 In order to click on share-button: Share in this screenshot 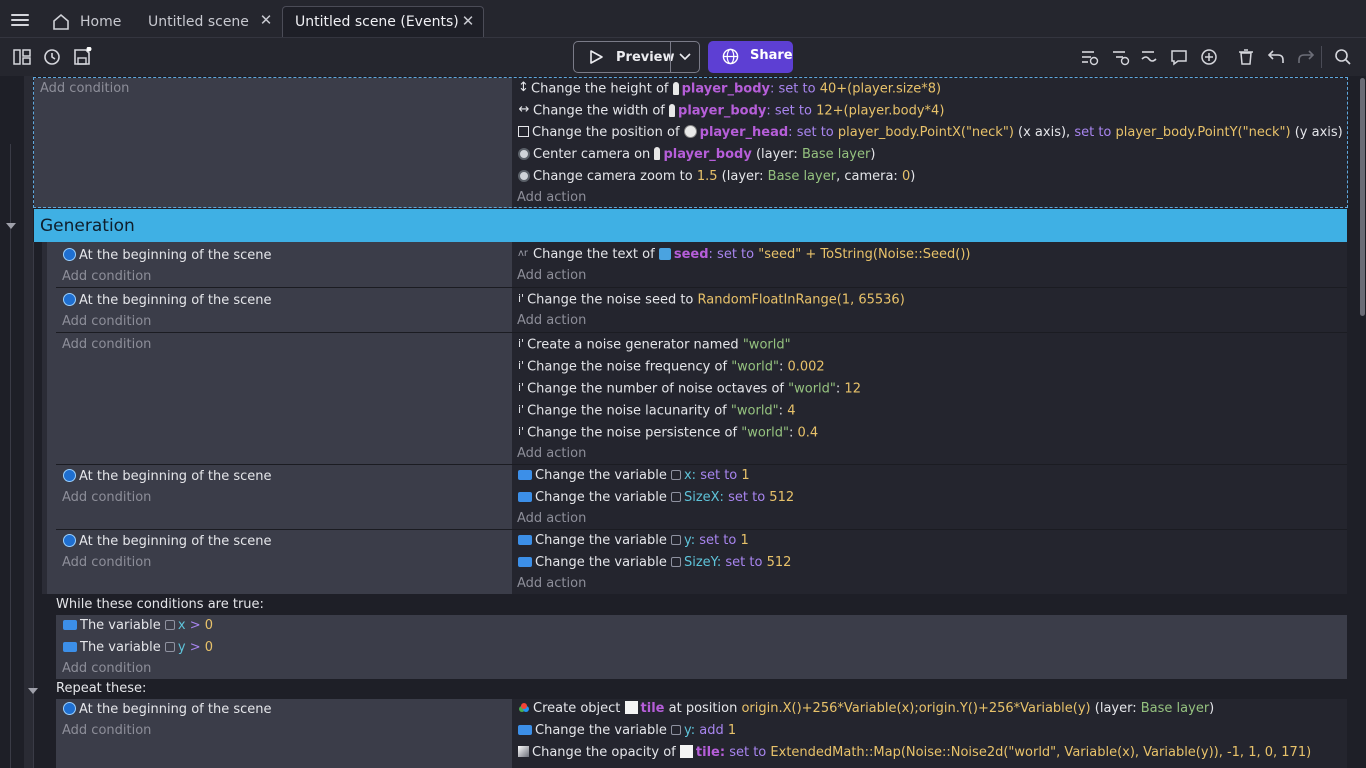, I will do `click(750, 57)`.